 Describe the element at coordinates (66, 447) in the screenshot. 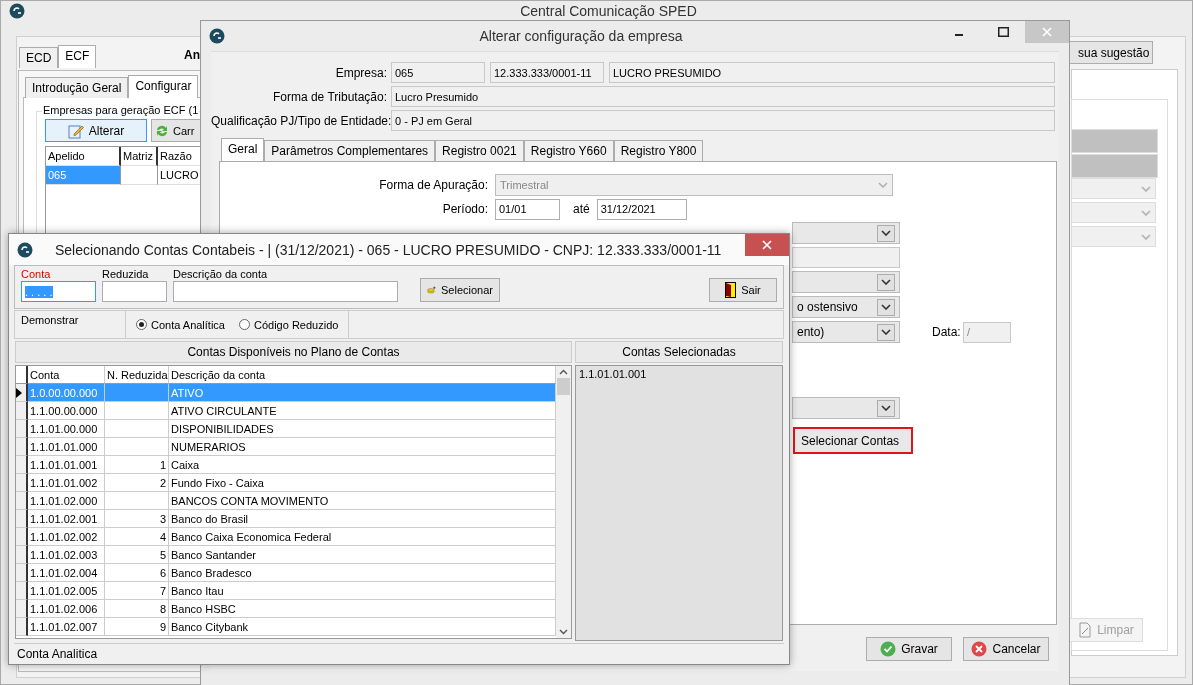

I see `table-cell: 1.1.01.01.000` at that location.